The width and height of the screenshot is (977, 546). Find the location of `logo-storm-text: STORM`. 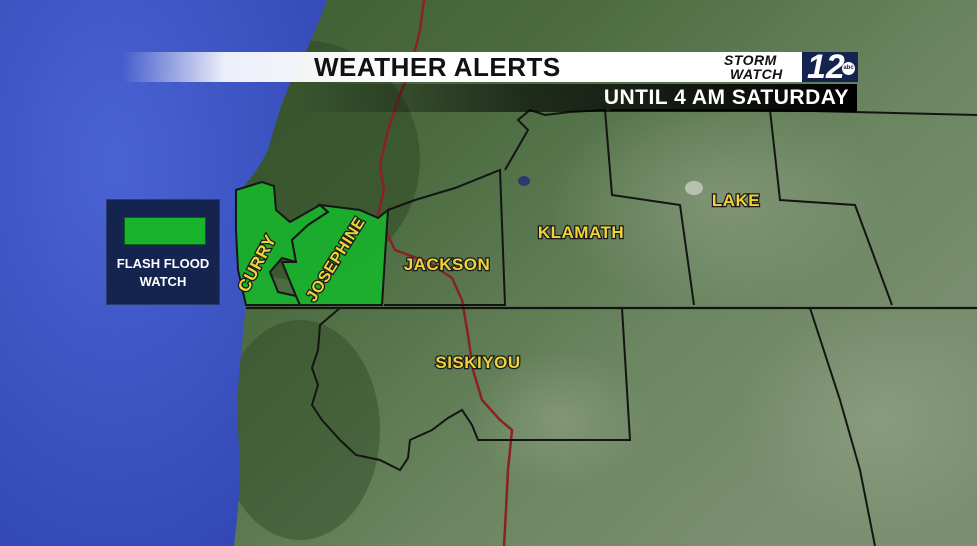

logo-storm-text: STORM is located at coordinates (750, 60).